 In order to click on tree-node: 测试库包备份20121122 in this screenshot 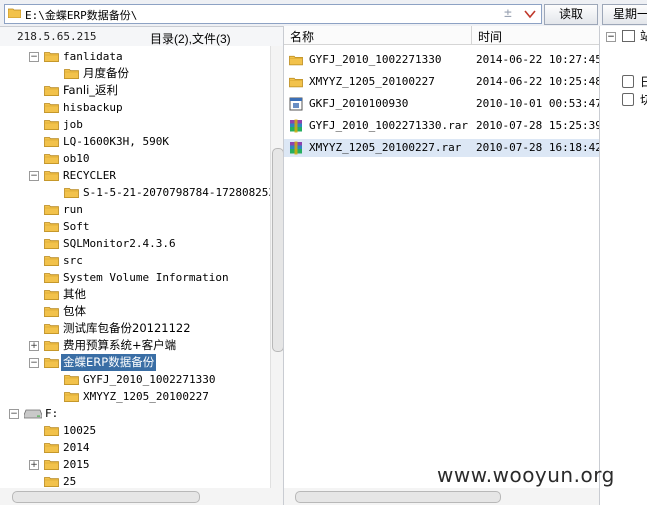, I will do `click(135, 328)`.